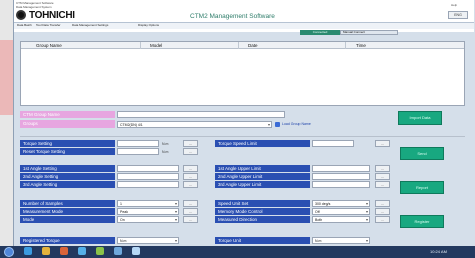 This screenshot has height=258, width=475. What do you see at coordinates (422, 187) in the screenshot?
I see `report-button: Report` at bounding box center [422, 187].